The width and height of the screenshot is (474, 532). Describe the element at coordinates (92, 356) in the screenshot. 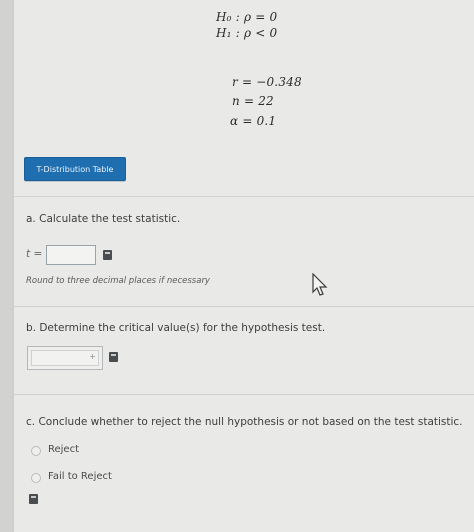

I see `plus-sign: +` at that location.